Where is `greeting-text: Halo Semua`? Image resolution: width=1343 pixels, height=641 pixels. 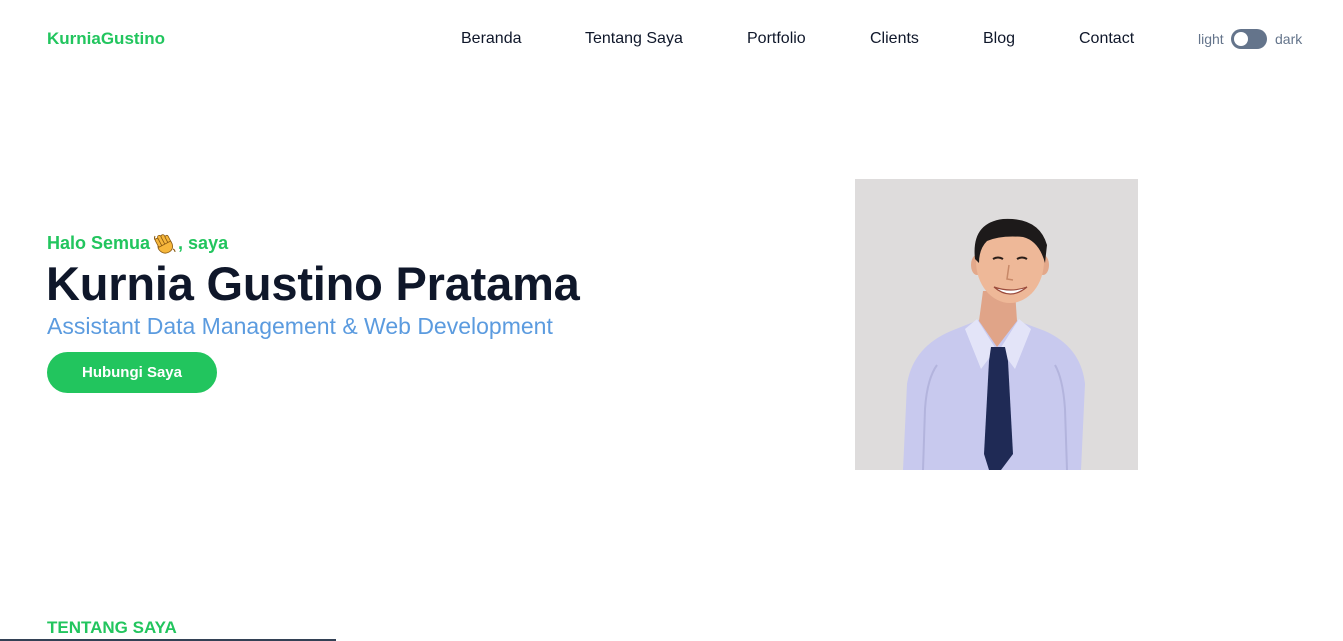
greeting-text: Halo Semua is located at coordinates (99, 243).